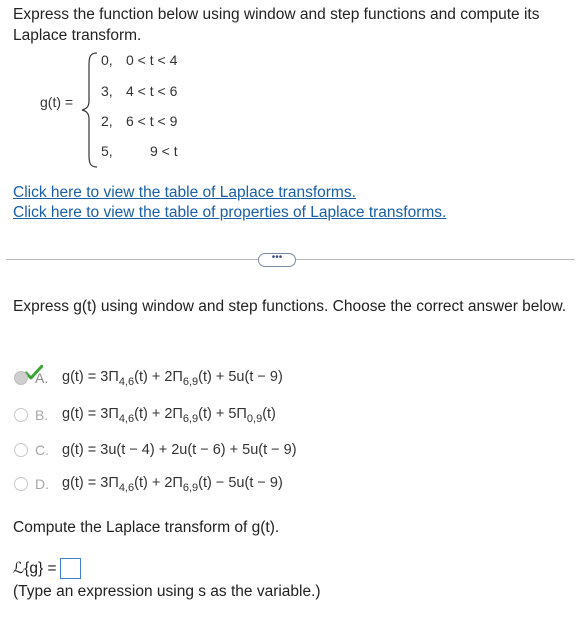 This screenshot has height=633, width=581. What do you see at coordinates (35, 568) in the screenshot?
I see `laplace-label: ℒ{g} =` at bounding box center [35, 568].